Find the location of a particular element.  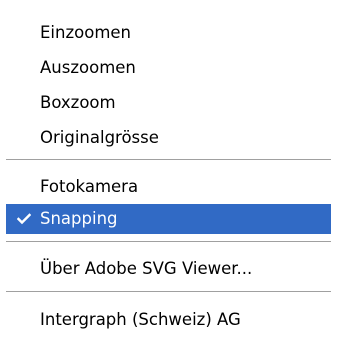

menu-item-boxzoom: Boxzoom is located at coordinates (168, 103).